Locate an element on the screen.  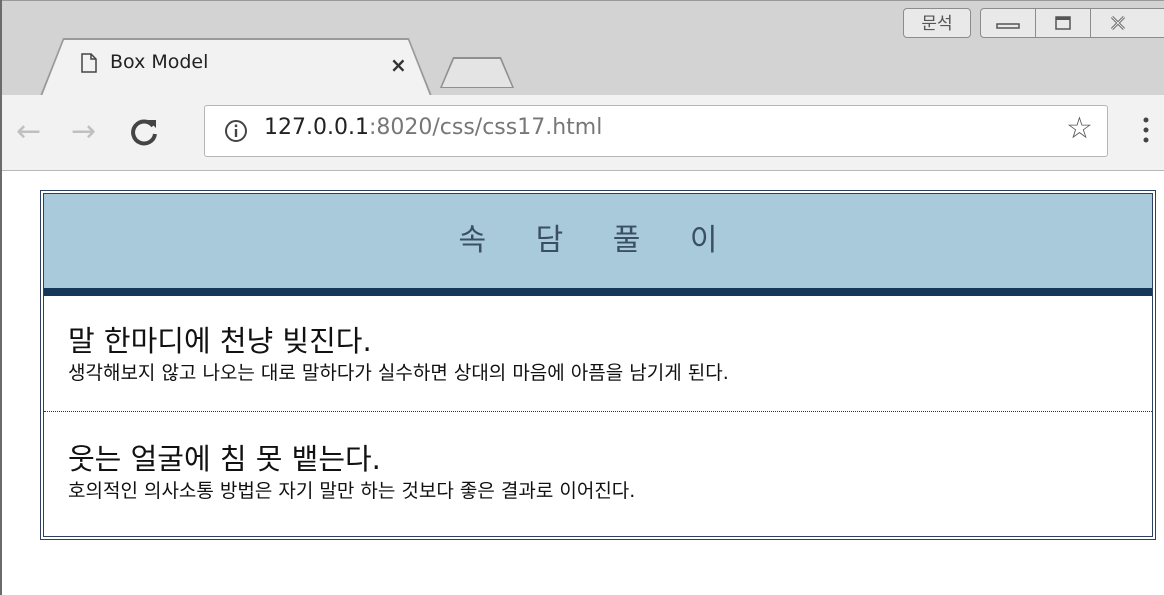
new-tab-button is located at coordinates (477, 73).